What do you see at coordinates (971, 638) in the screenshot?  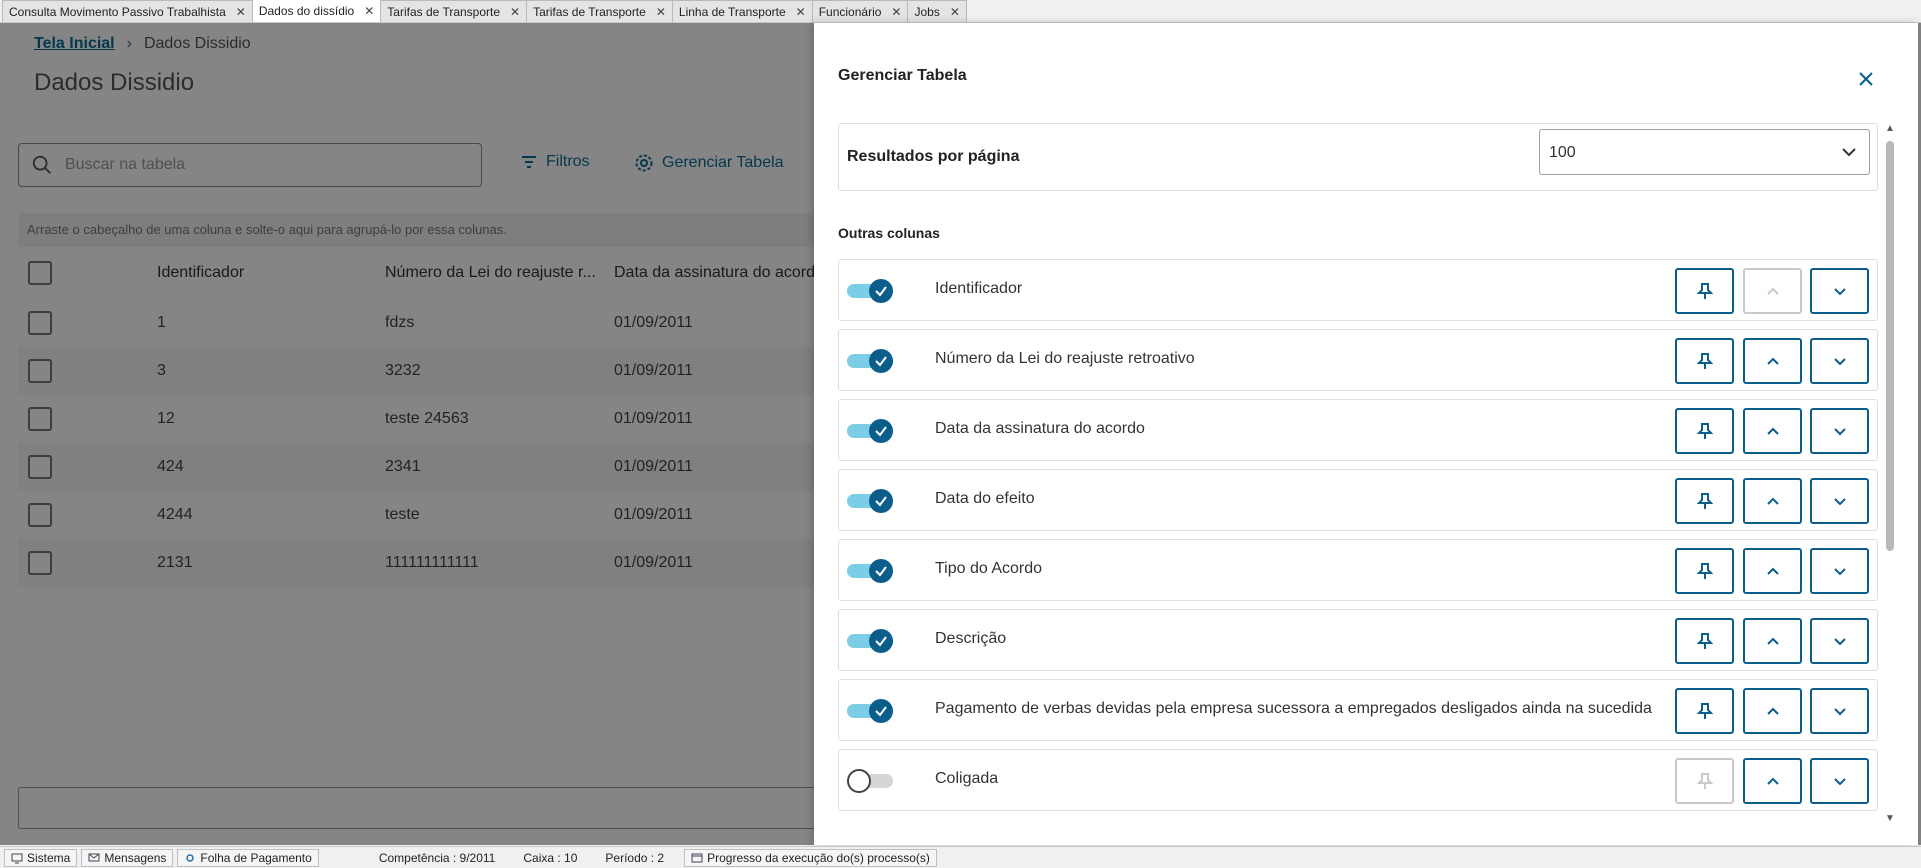 I see `column-label: Descrição` at bounding box center [971, 638].